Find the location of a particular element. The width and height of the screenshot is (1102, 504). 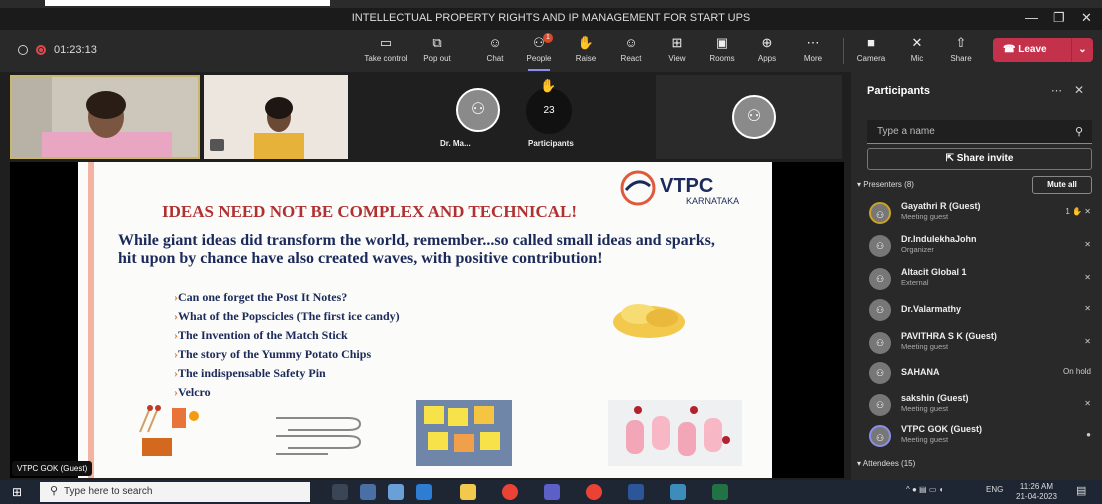

slide-bullet: The Invention of the Match Stick is located at coordinates (287, 335).